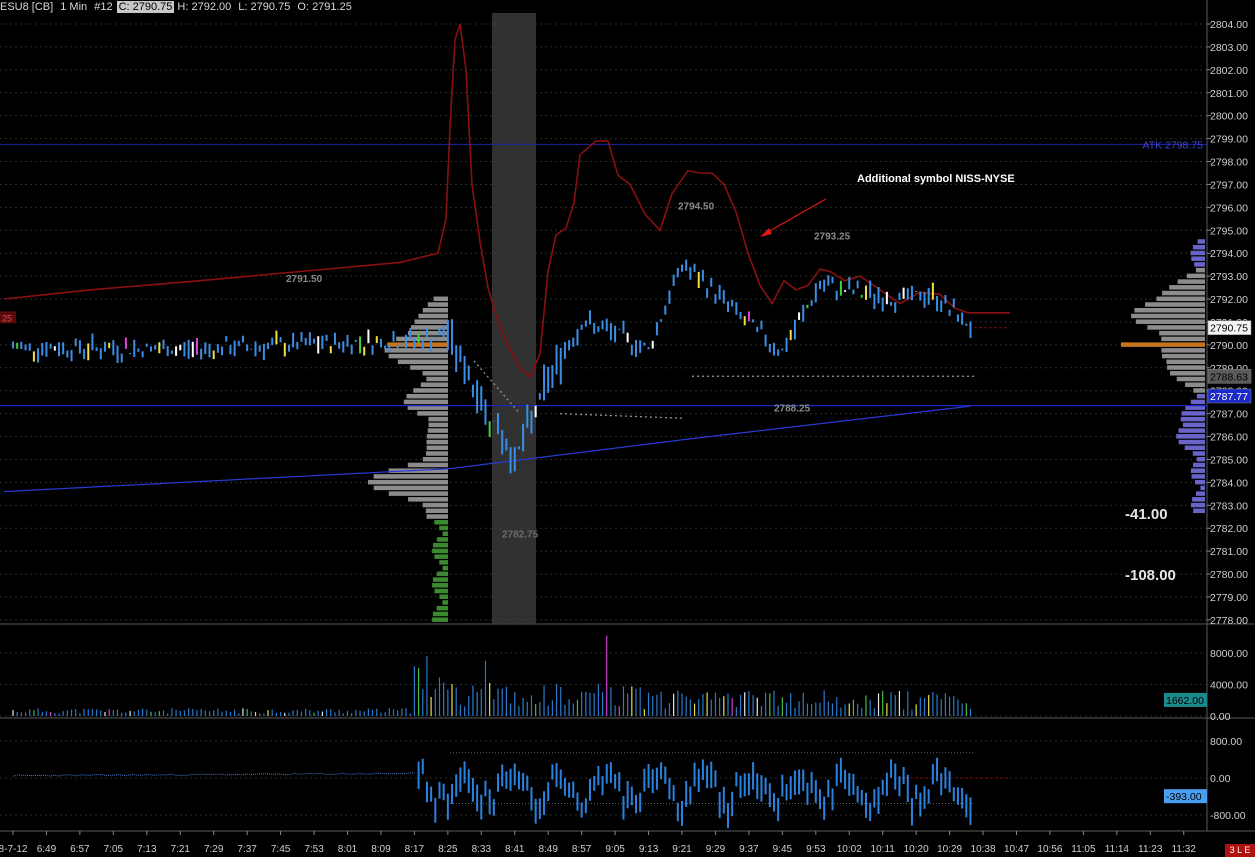  What do you see at coordinates (816, 849) in the screenshot?
I see `time-axis-label: 9:53` at bounding box center [816, 849].